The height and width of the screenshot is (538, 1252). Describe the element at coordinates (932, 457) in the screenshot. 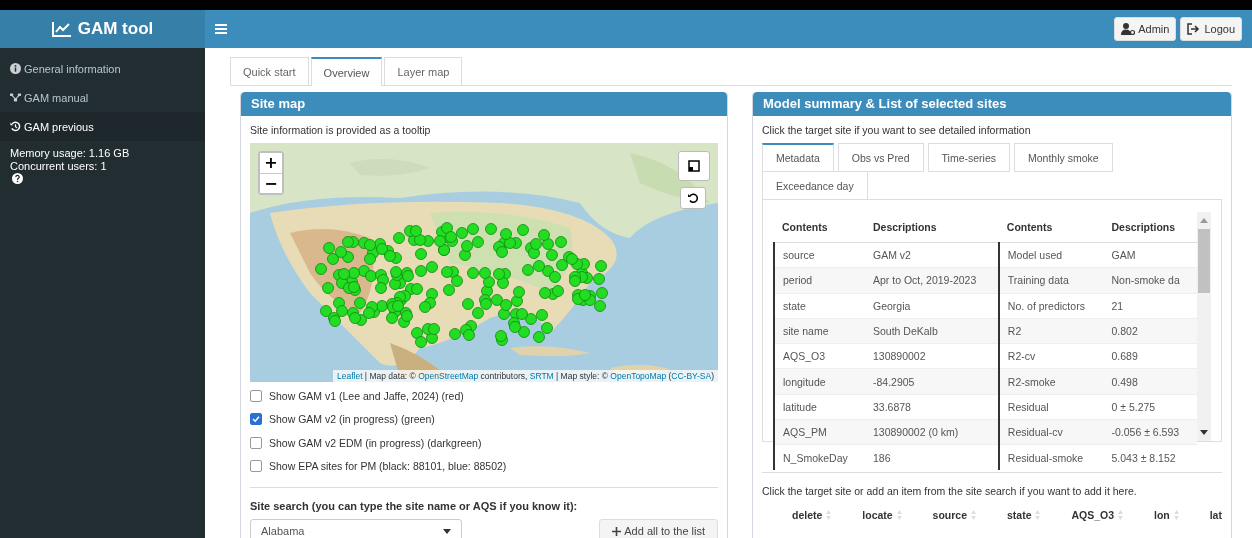

I see `table-cell: 186` at that location.